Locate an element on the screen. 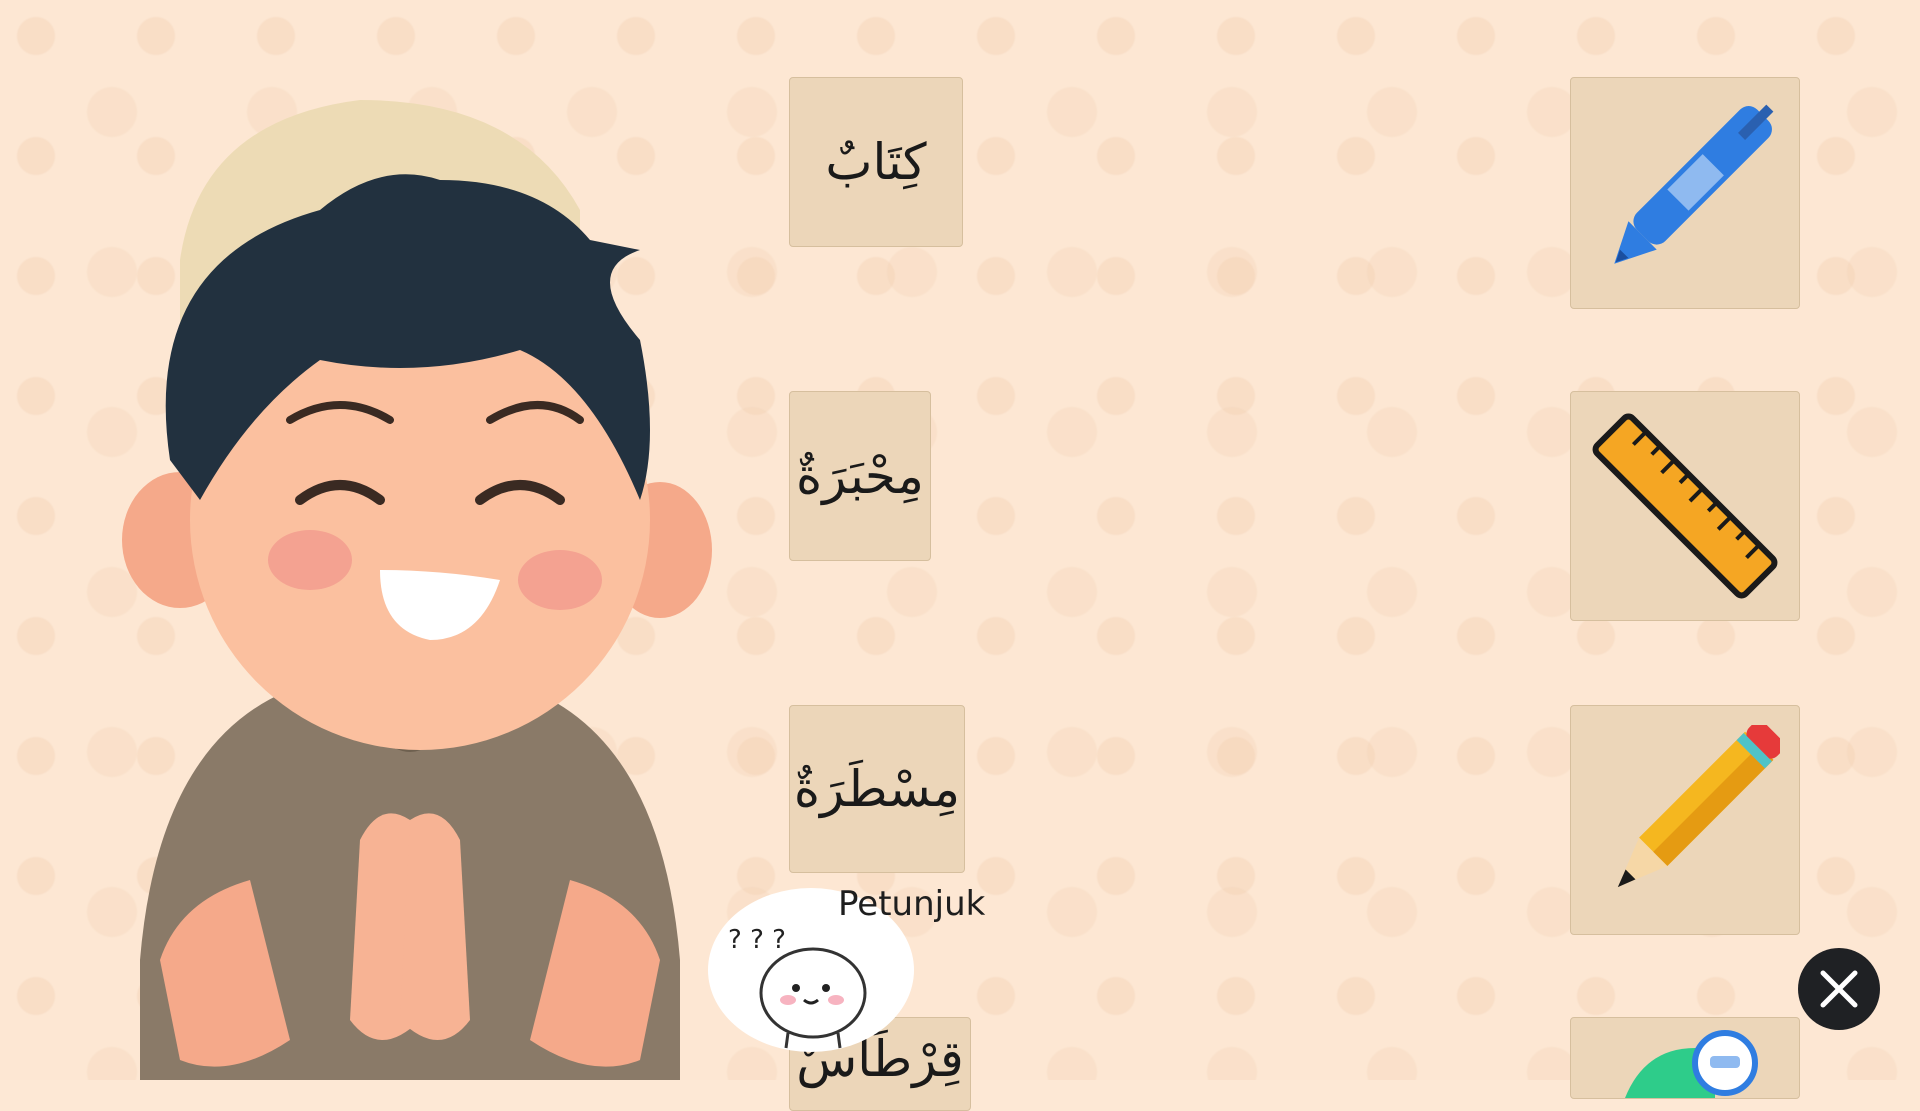 The height and width of the screenshot is (1111, 1920). pen-icon is located at coordinates (1694, 184).